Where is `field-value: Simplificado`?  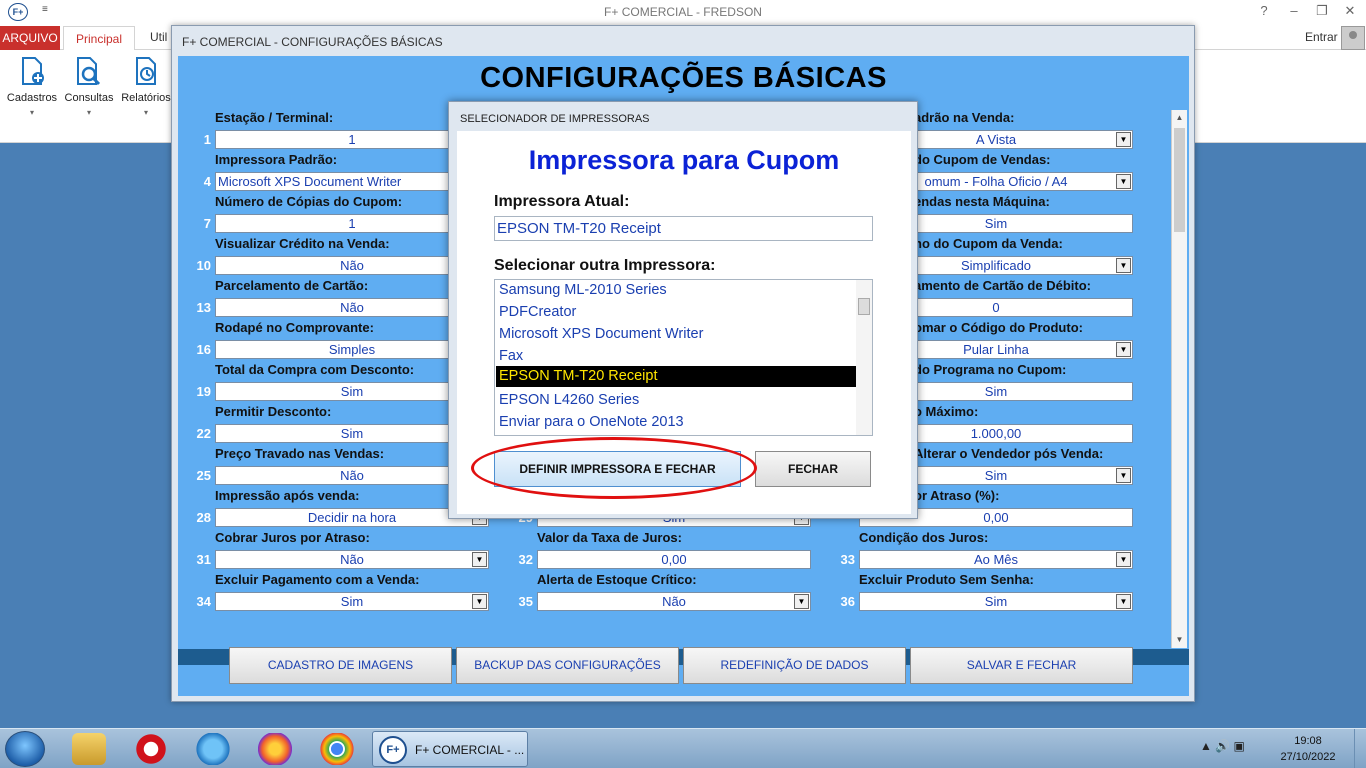 field-value: Simplificado is located at coordinates (996, 265).